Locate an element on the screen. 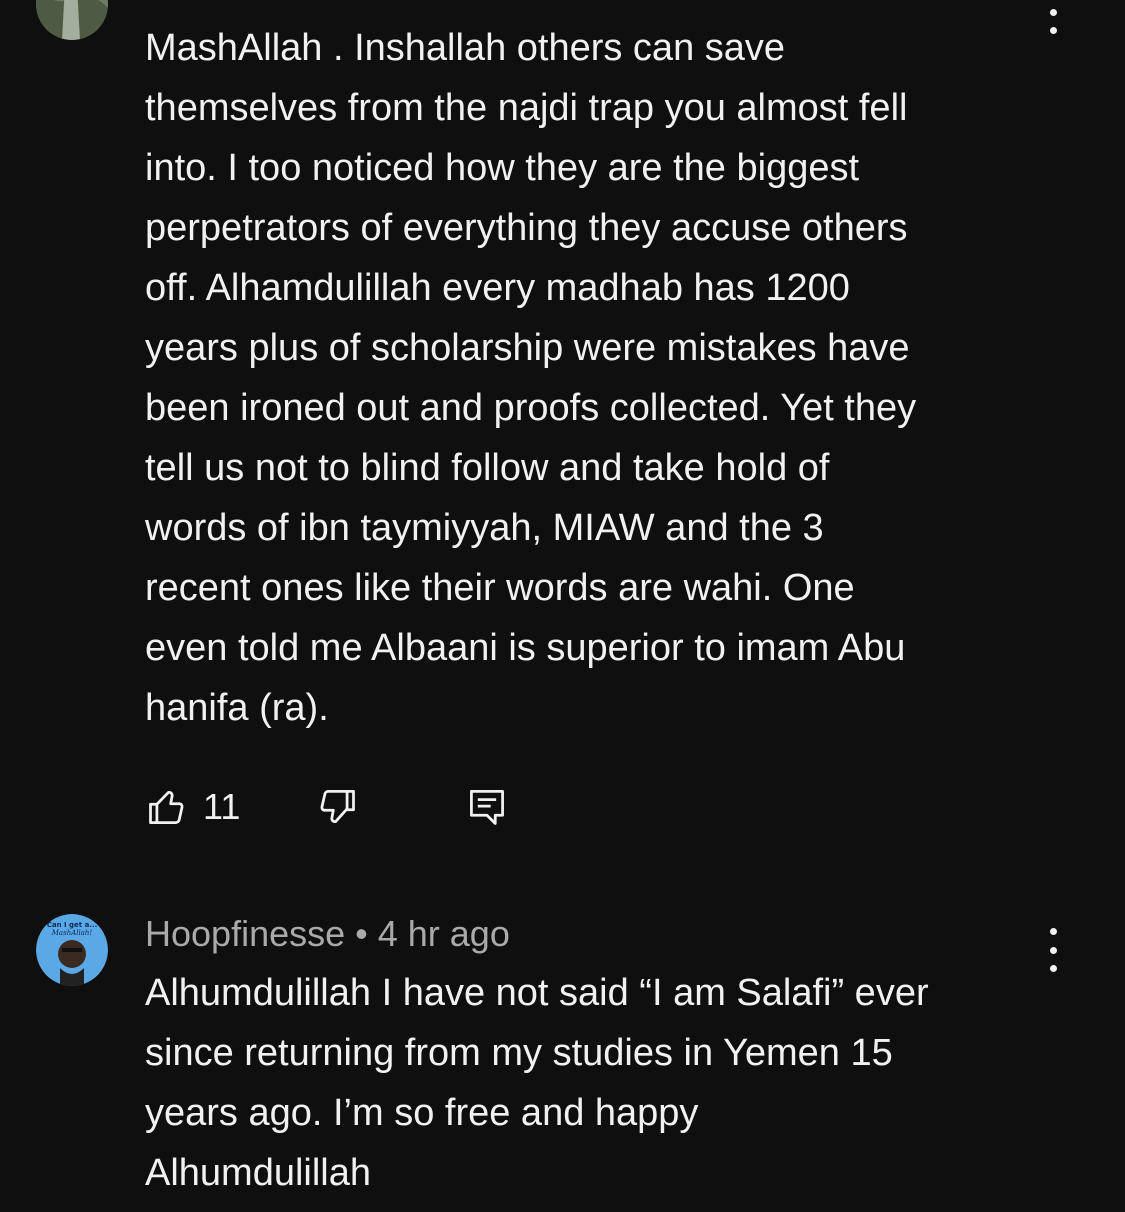 The width and height of the screenshot is (1125, 1212). reply-icon is located at coordinates (487, 807).